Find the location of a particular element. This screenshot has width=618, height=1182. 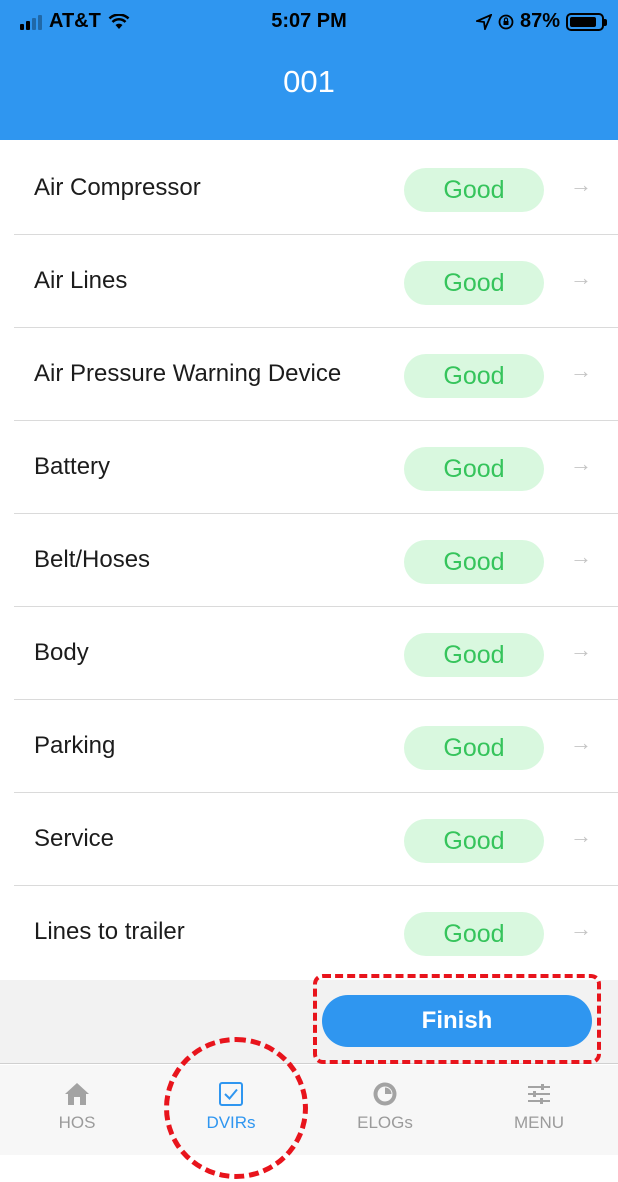

finish-button: Finish is located at coordinates (457, 1021).